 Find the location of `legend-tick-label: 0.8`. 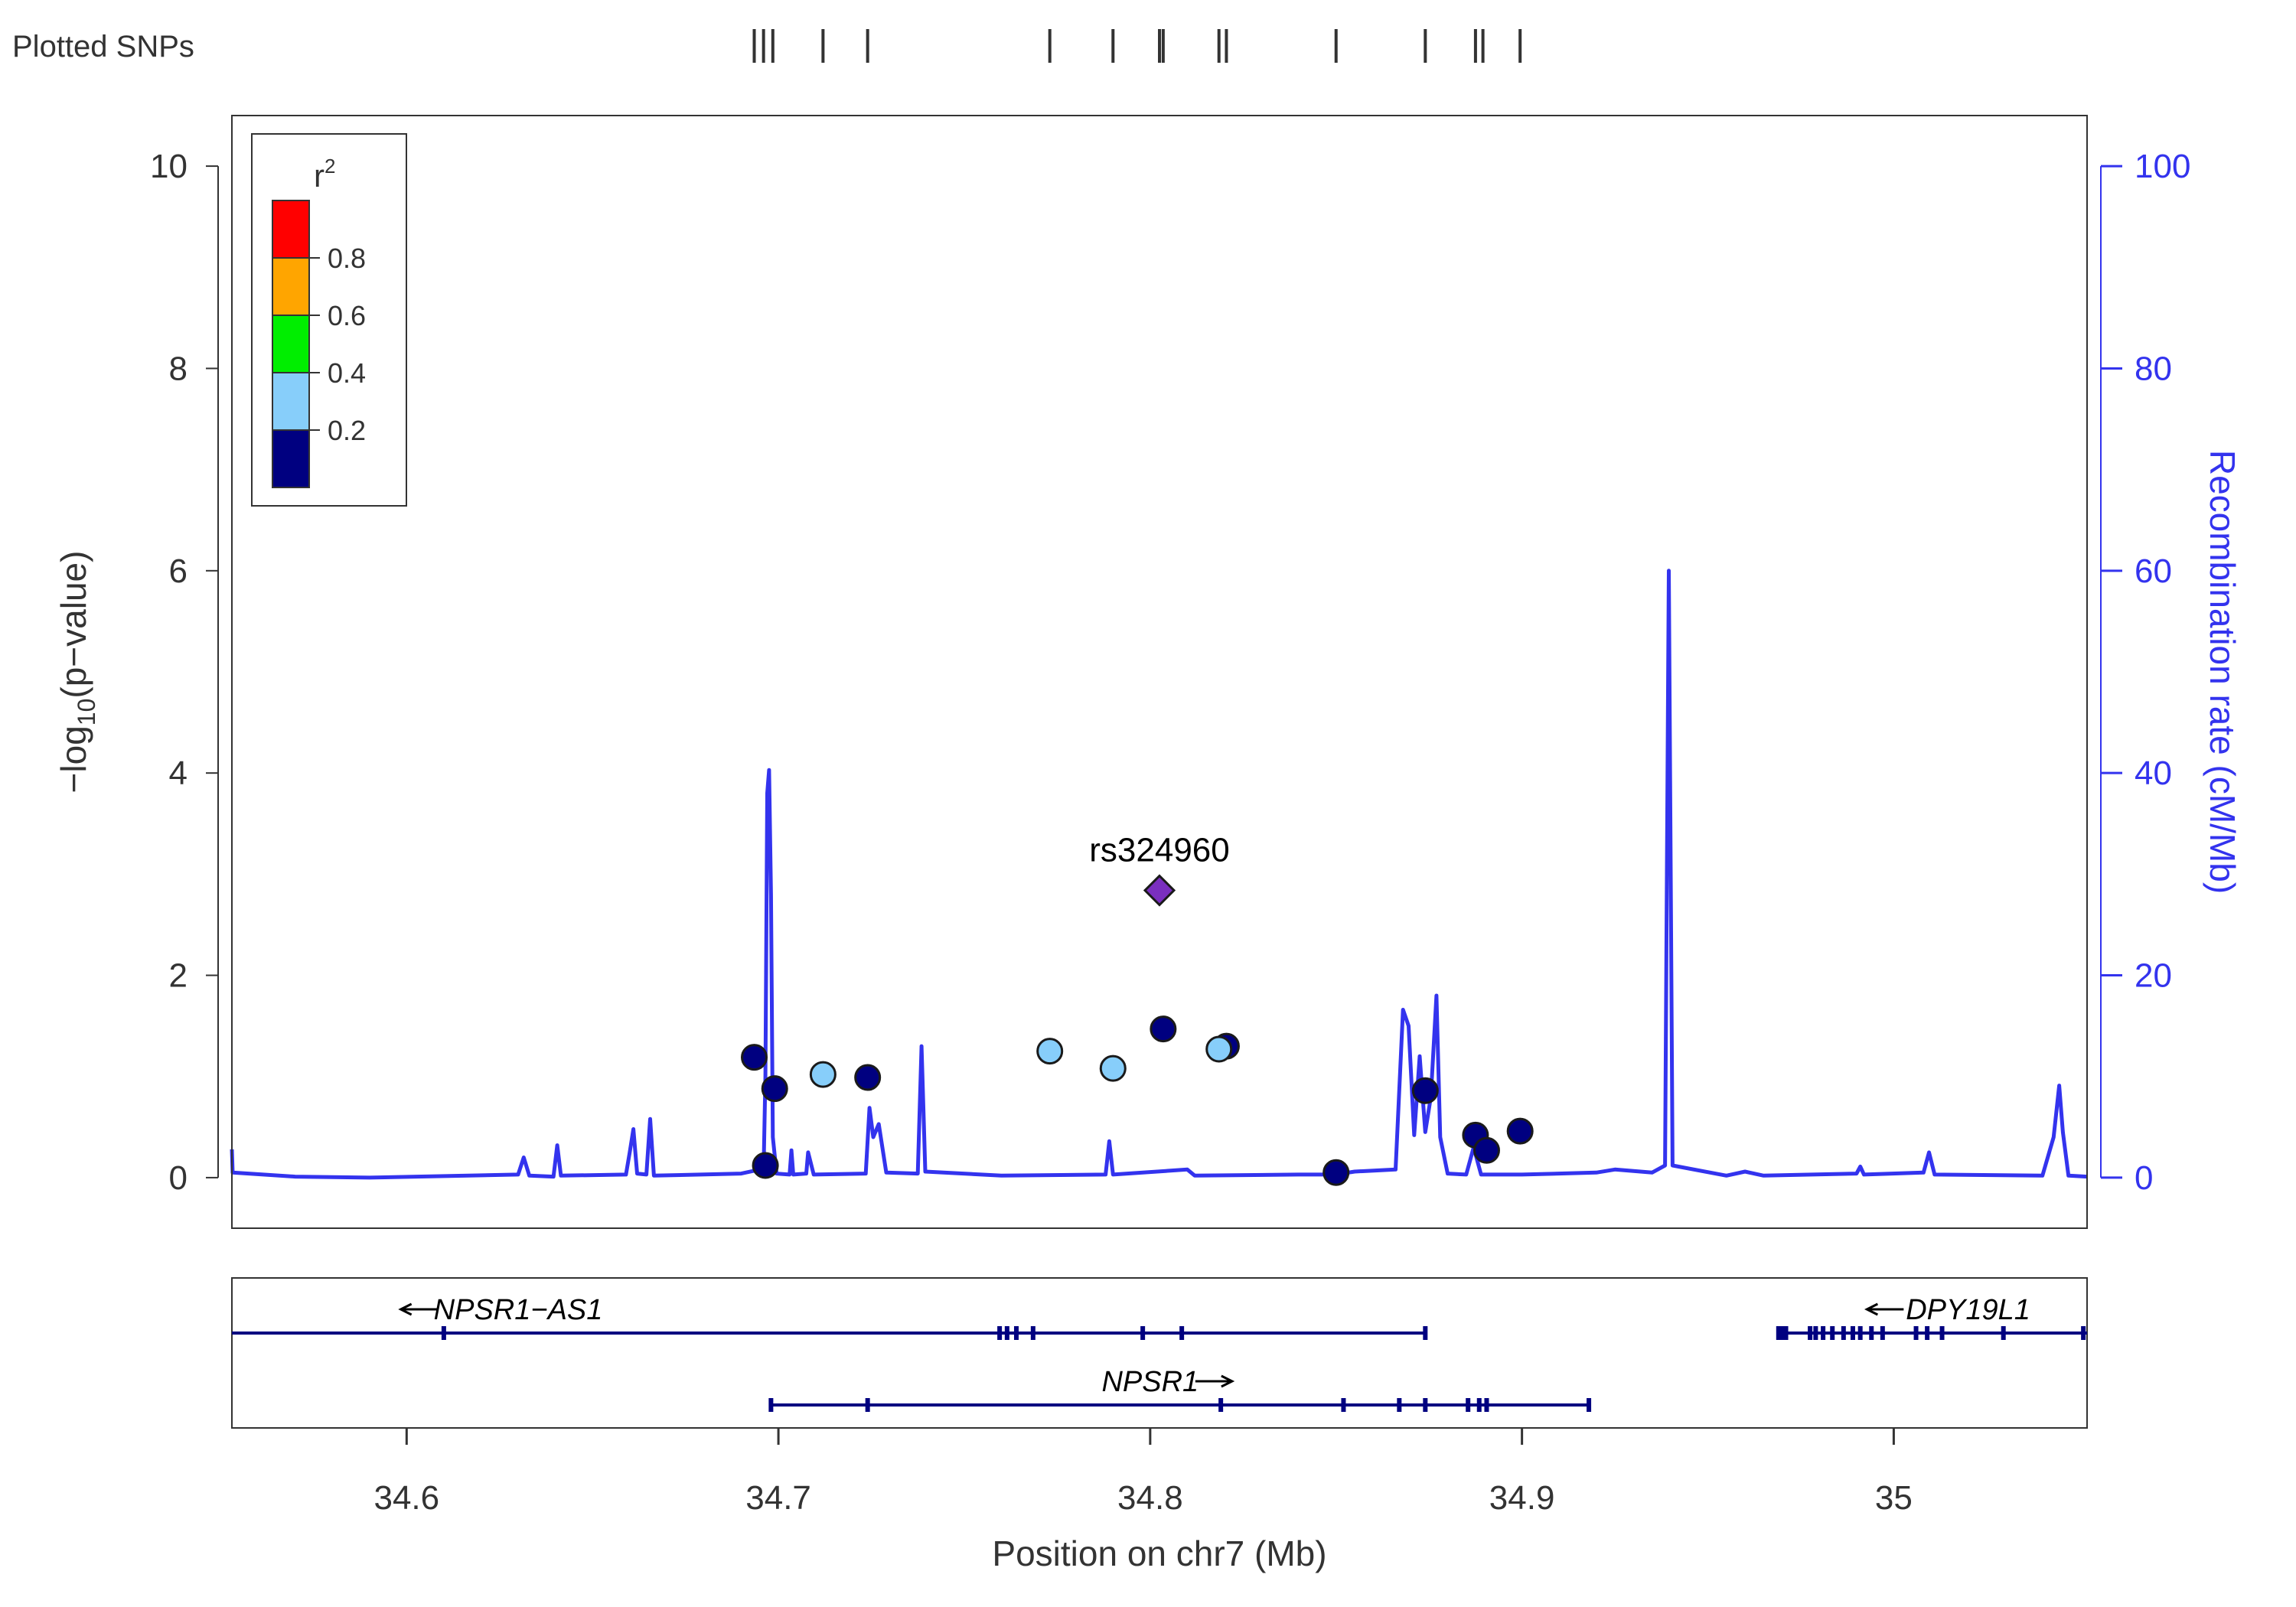

legend-tick-label: 0.8 is located at coordinates (347, 258).